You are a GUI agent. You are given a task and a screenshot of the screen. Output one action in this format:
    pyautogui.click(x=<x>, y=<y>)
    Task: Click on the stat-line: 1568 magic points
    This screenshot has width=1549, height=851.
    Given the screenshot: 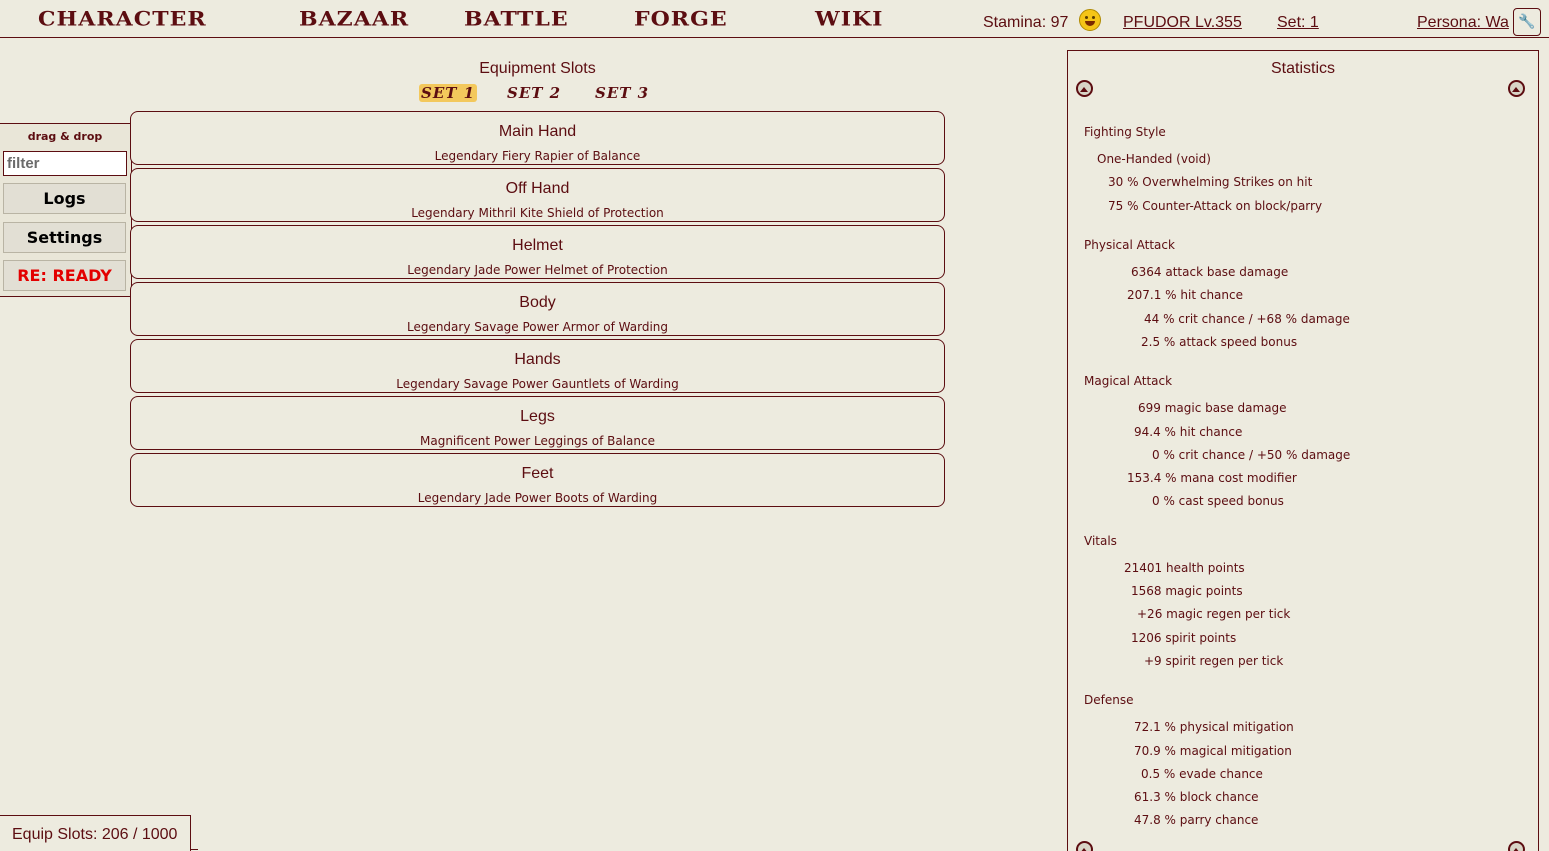 What is the action you would take?
    pyautogui.click(x=1187, y=591)
    